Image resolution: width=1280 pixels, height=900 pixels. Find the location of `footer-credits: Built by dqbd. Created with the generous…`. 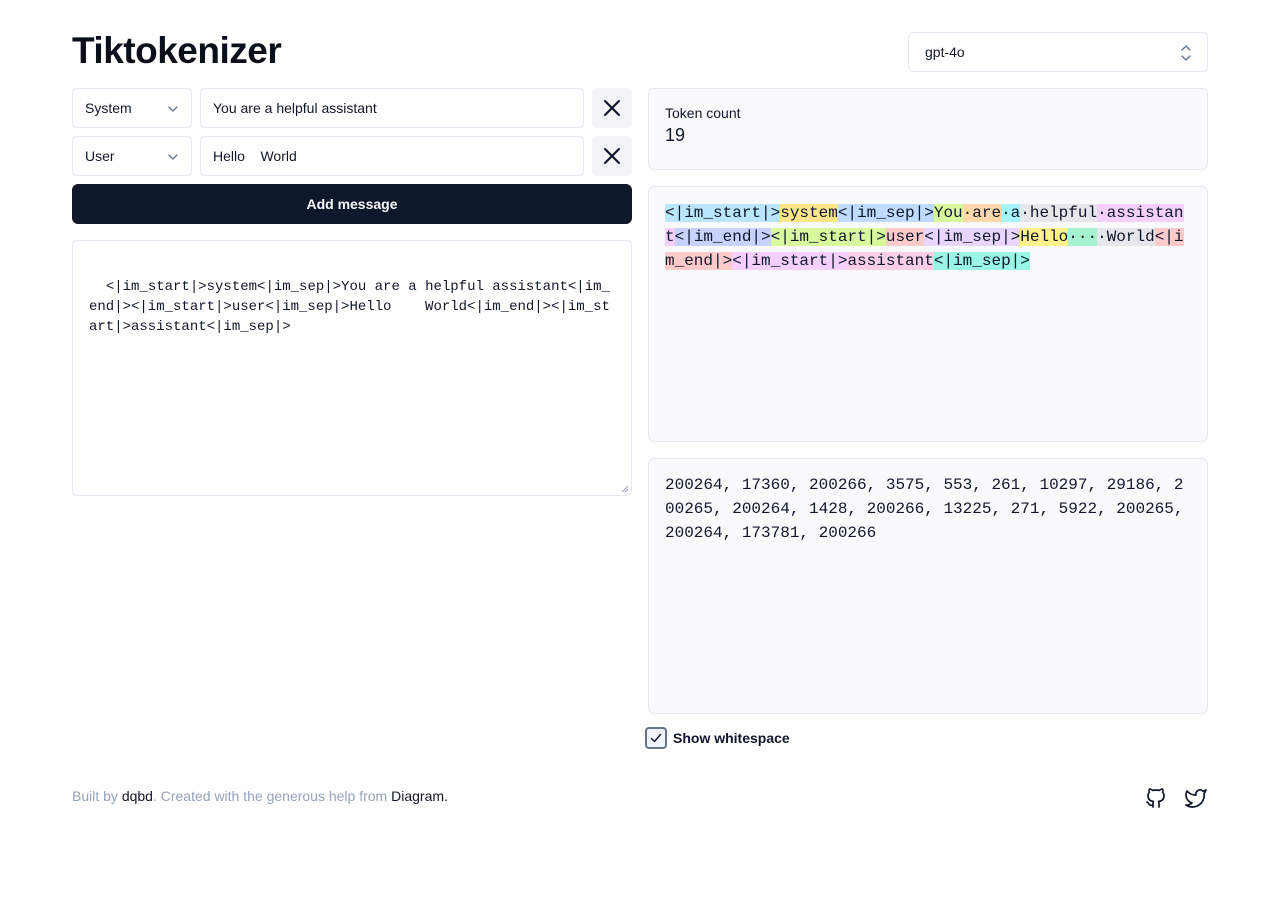

footer-credits: Built by dqbd. Created with the generous… is located at coordinates (260, 796).